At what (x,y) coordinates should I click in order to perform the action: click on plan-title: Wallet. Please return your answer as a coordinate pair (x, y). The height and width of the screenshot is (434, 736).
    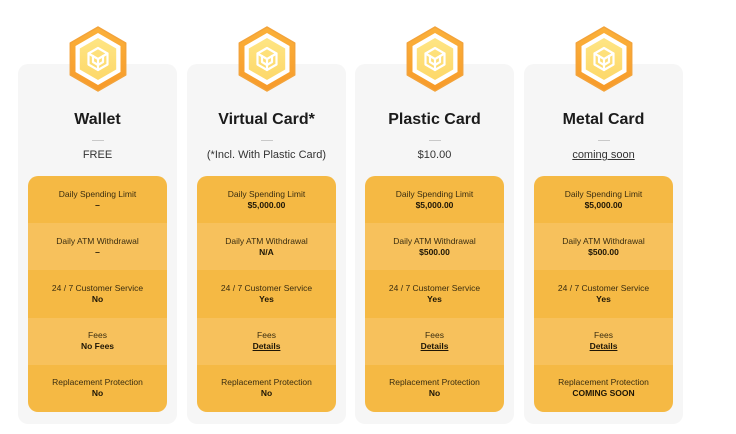
    Looking at the image, I should click on (97, 119).